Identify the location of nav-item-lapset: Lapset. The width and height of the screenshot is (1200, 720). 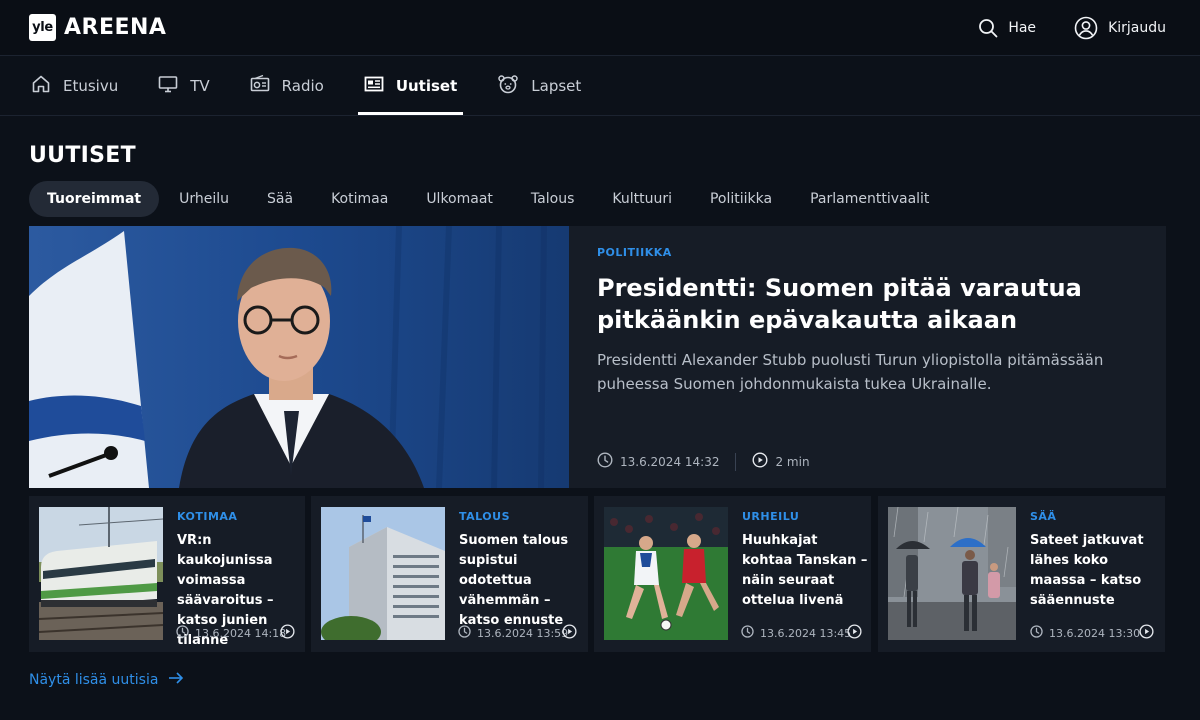
(539, 86).